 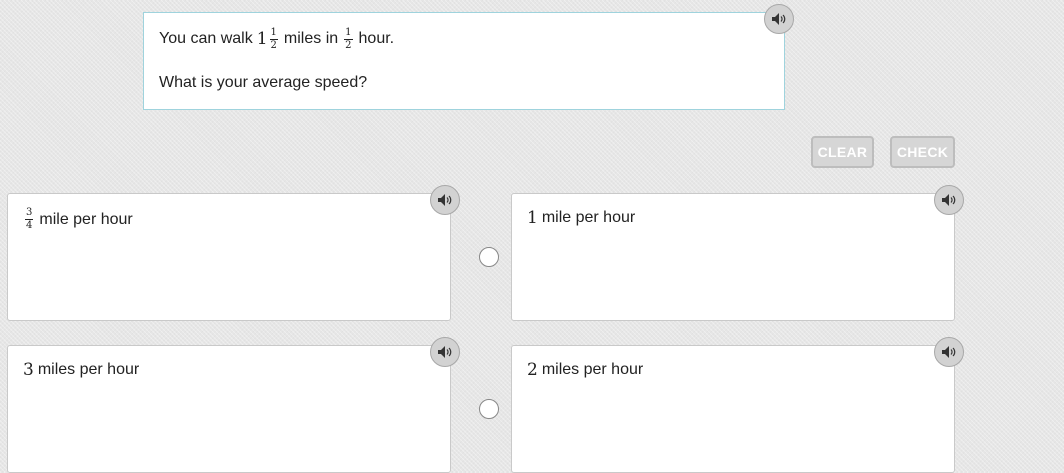 I want to click on answer-value: 3, so click(x=28, y=370).